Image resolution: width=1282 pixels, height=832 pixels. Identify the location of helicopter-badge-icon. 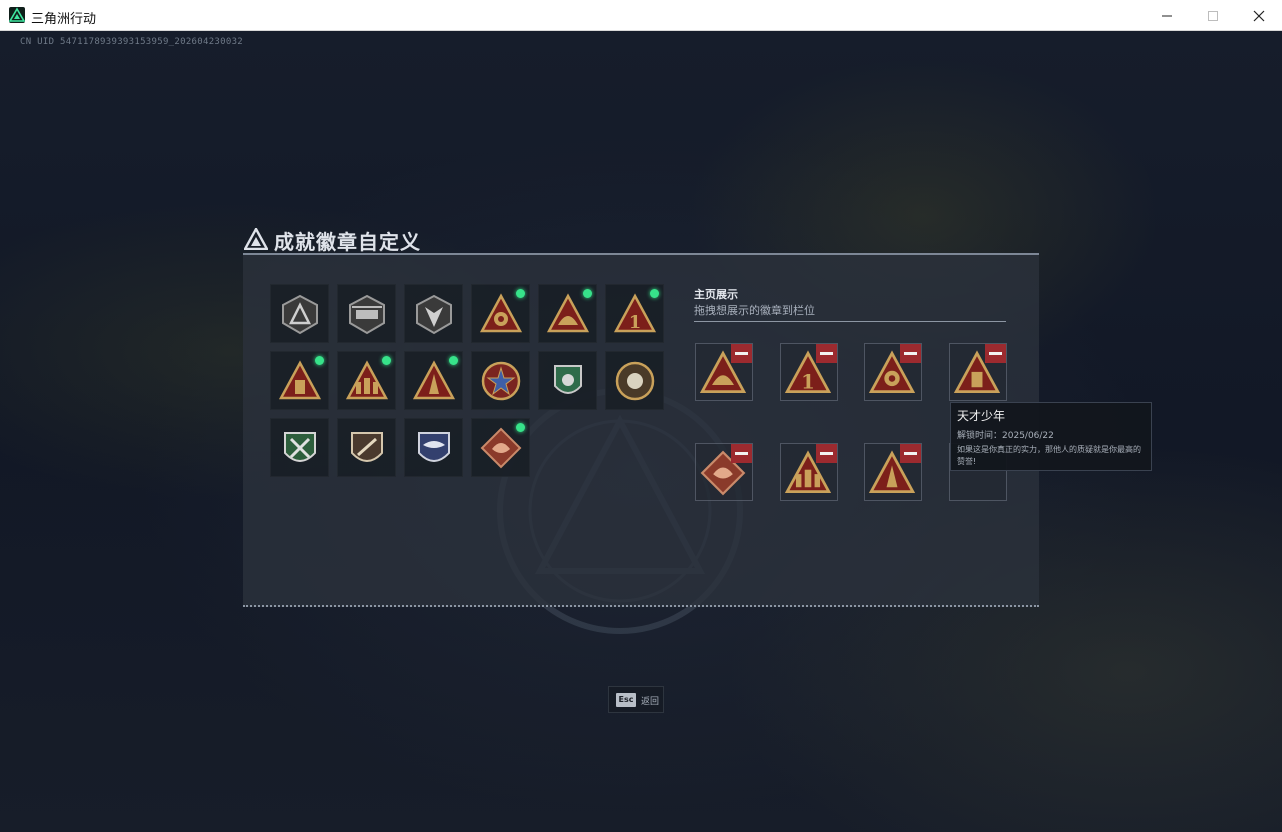
(367, 314).